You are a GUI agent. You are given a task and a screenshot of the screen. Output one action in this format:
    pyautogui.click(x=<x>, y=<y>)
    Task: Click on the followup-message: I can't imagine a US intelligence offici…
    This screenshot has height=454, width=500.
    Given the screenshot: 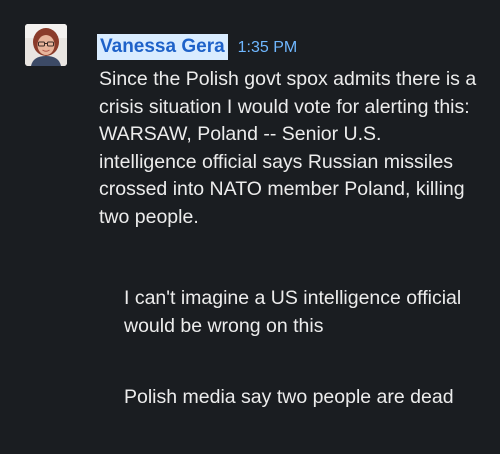 What is the action you would take?
    pyautogui.click(x=293, y=312)
    